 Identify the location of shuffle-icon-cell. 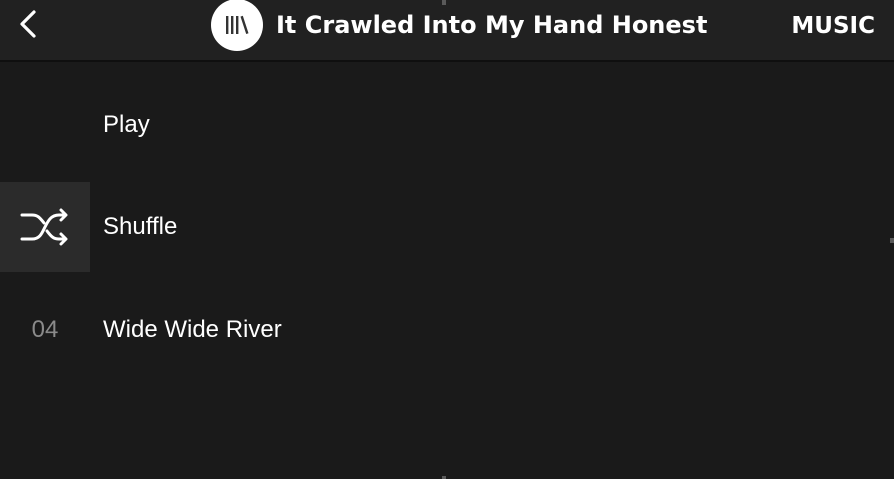
(45, 227).